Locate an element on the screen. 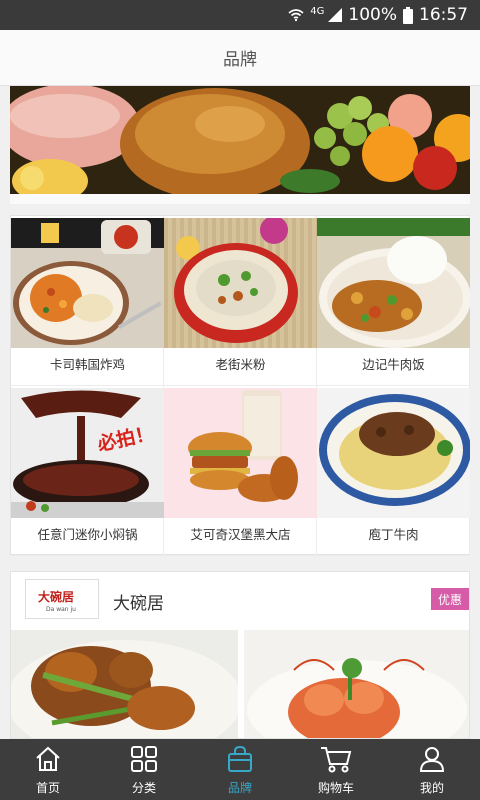  tab-home: 首页 is located at coordinates (48, 769).